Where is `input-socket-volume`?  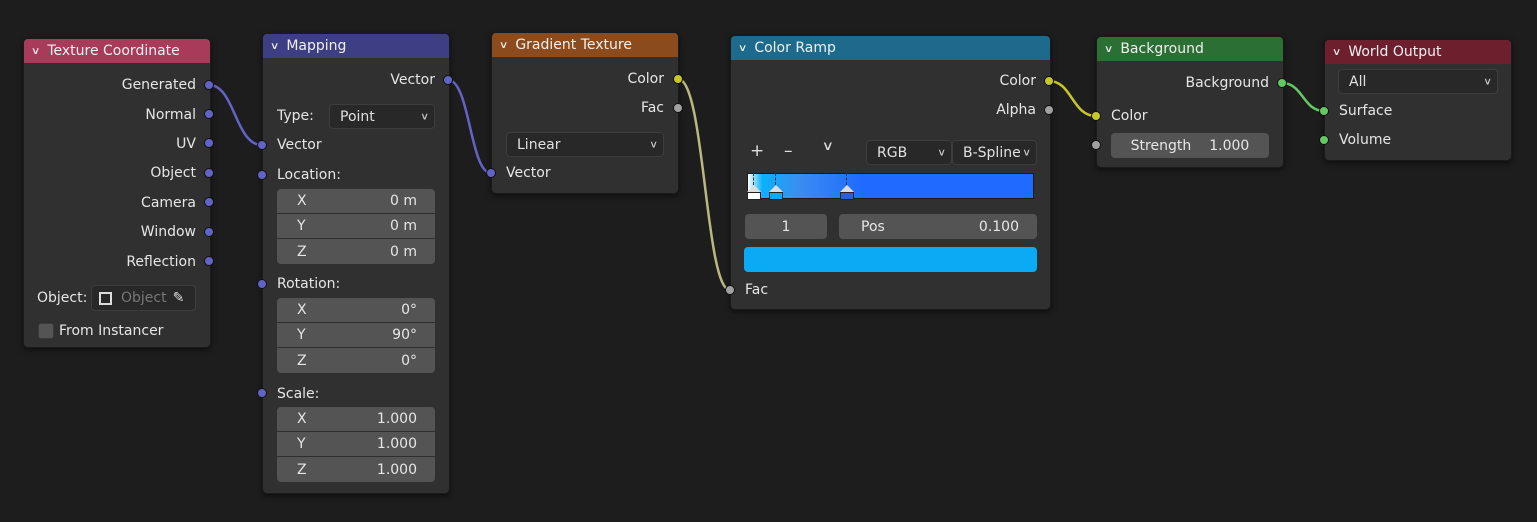 input-socket-volume is located at coordinates (1324, 140).